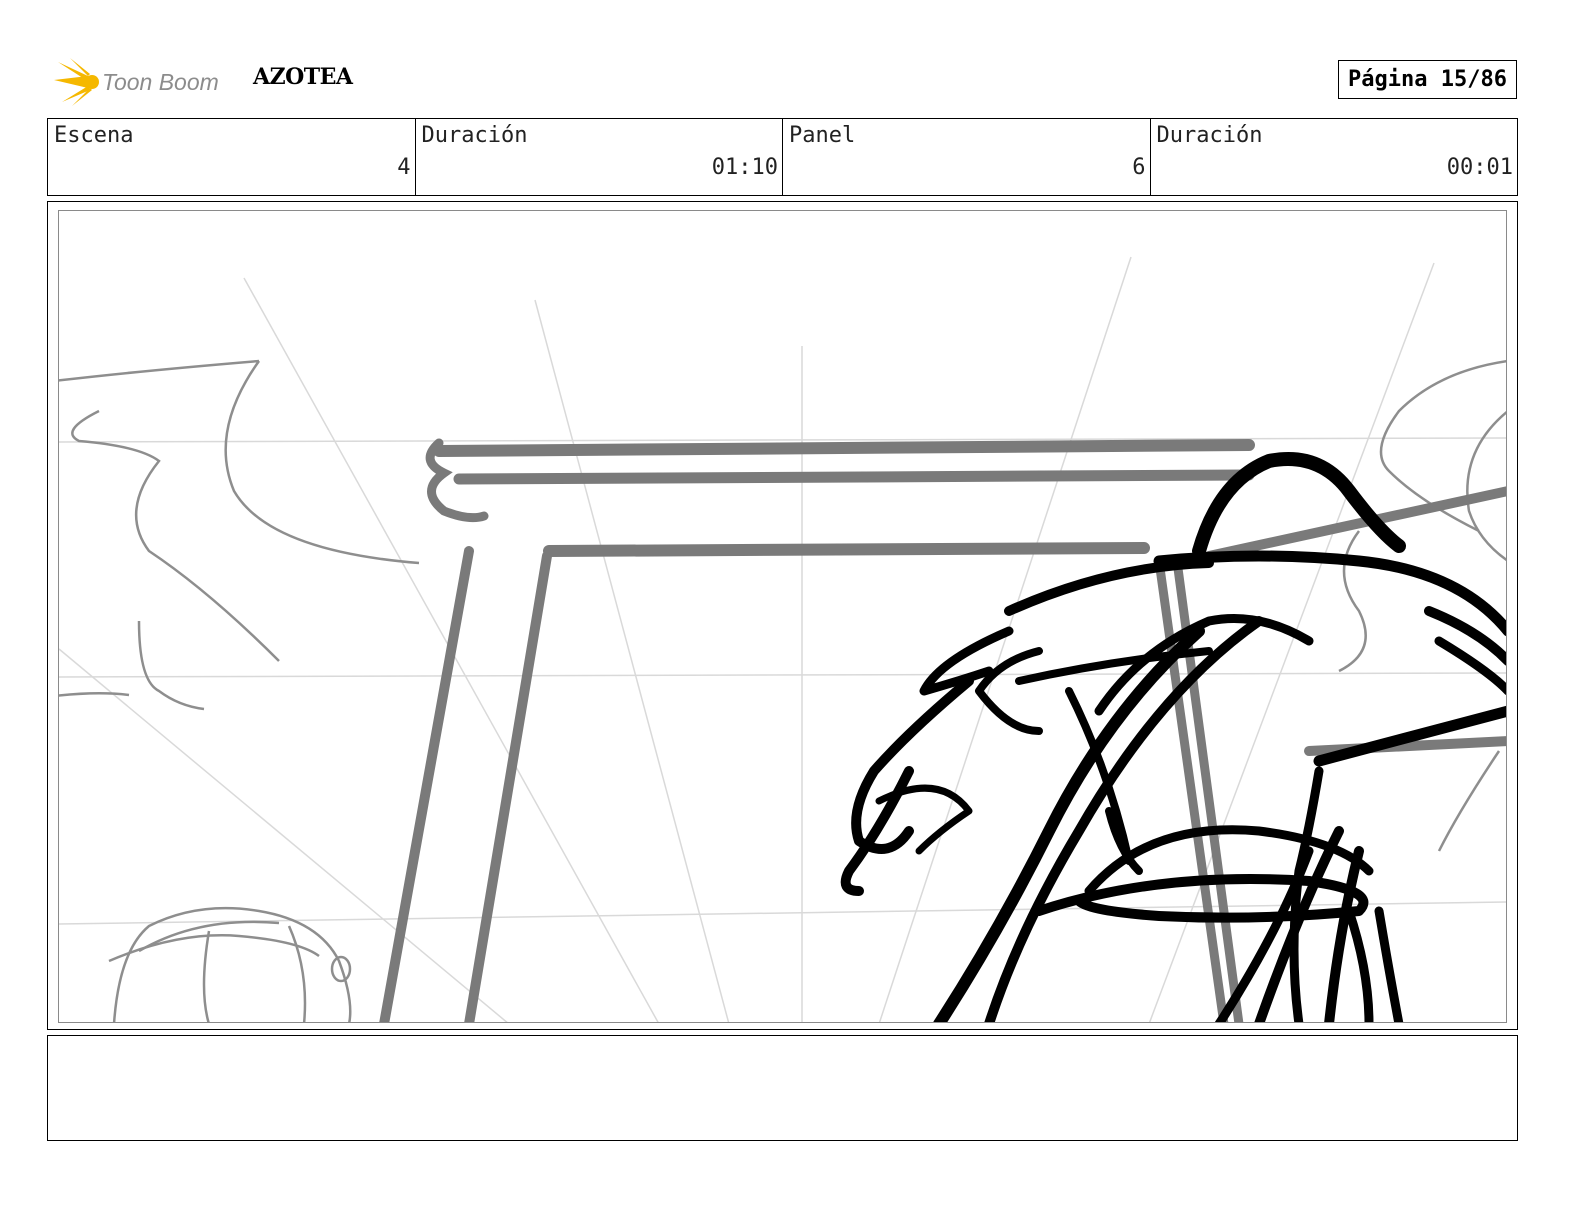 The width and height of the screenshot is (1584, 1224). Describe the element at coordinates (744, 167) in the screenshot. I see `scene-duration-value: 01:10` at that location.